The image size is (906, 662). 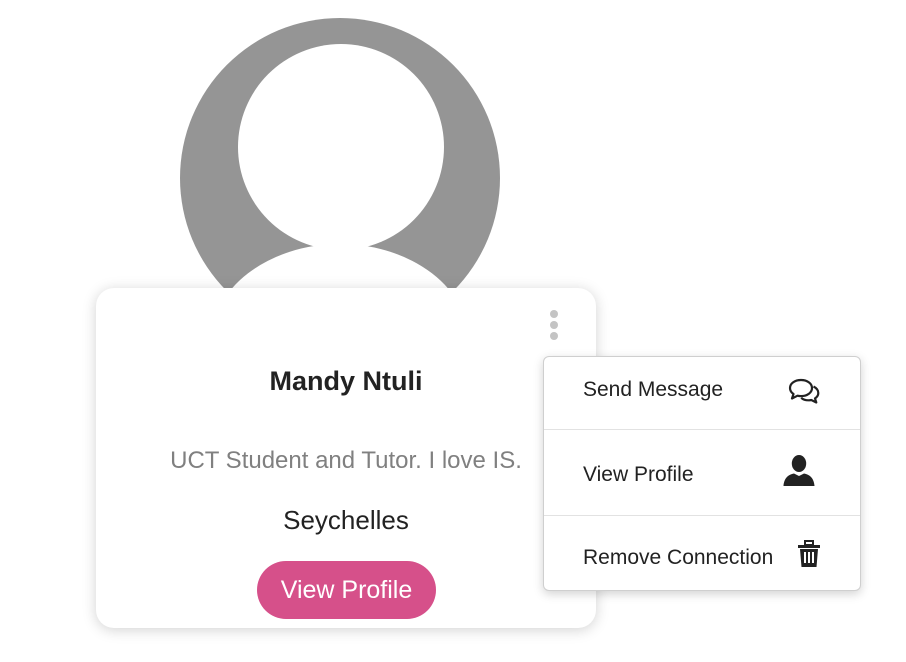 I want to click on profile-location: Seychelles, so click(x=346, y=520).